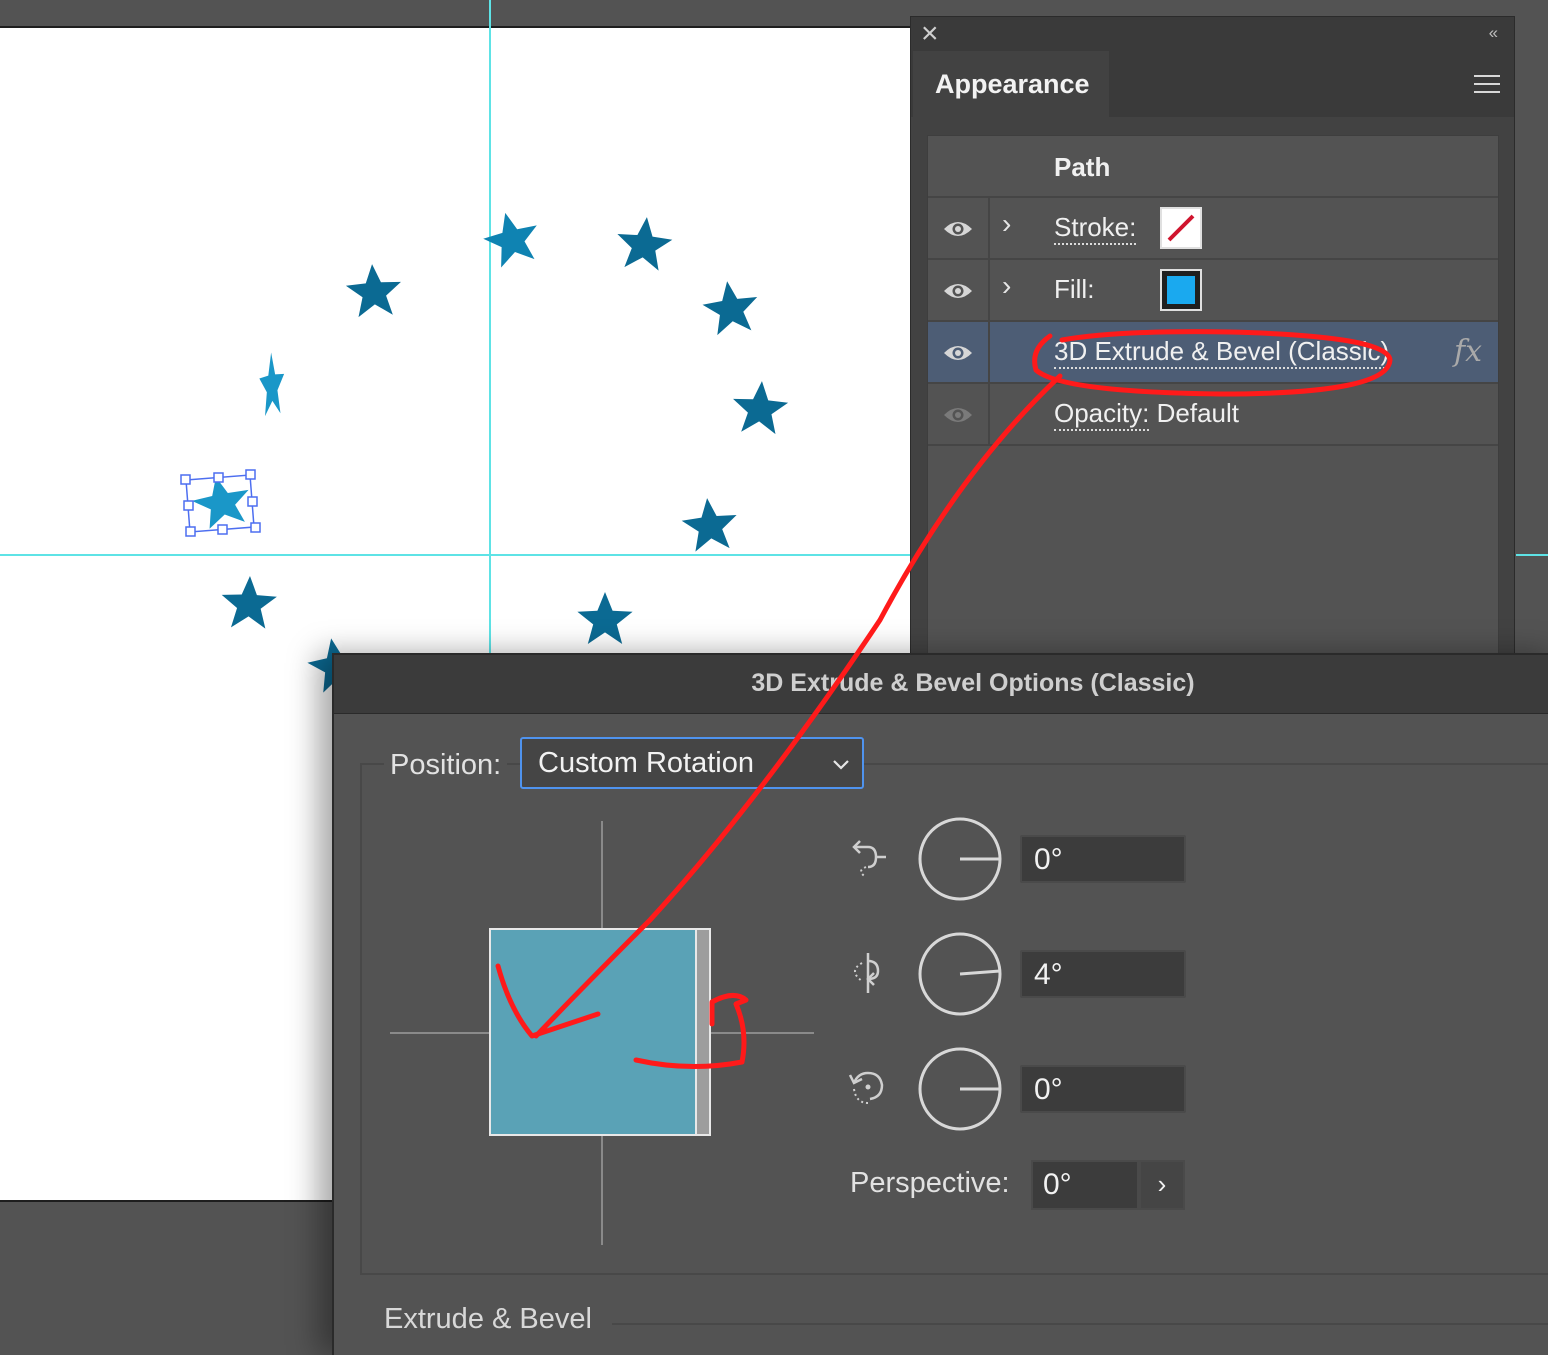  What do you see at coordinates (960, 974) in the screenshot?
I see `rotate-y-dial` at bounding box center [960, 974].